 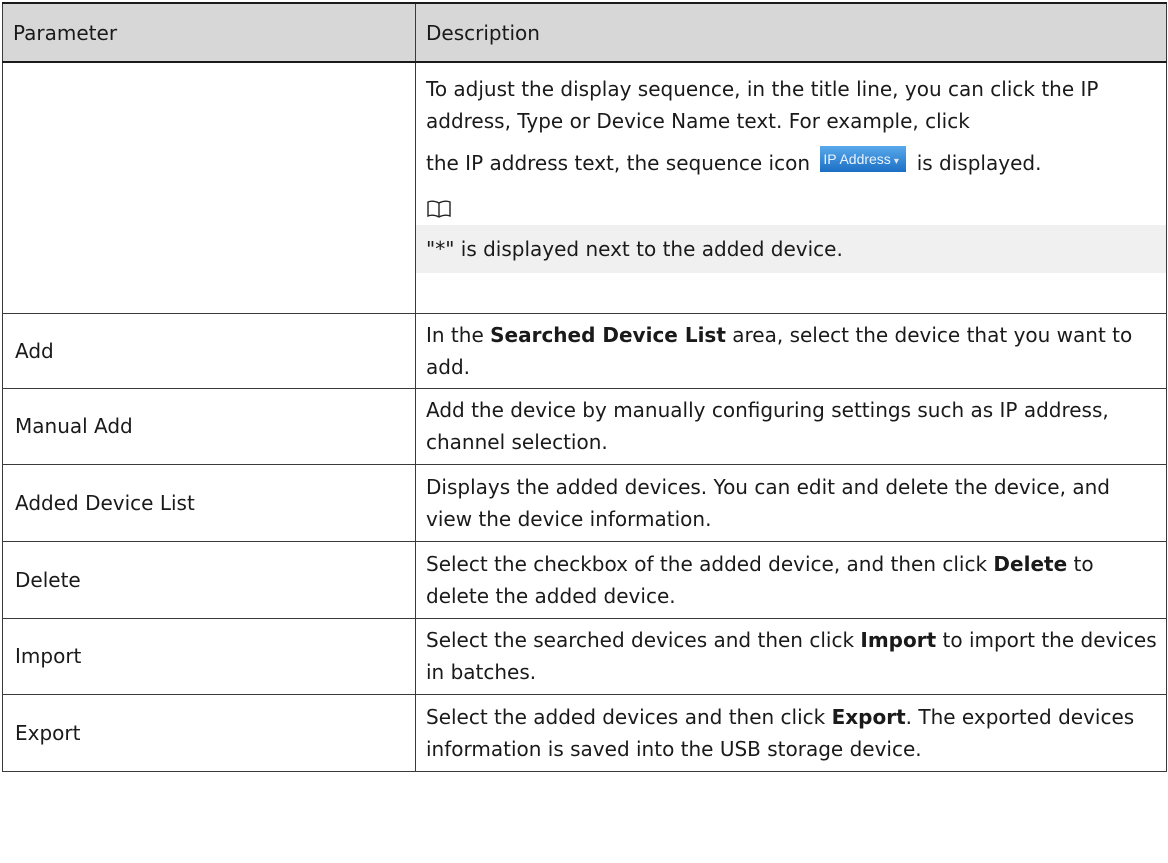 What do you see at coordinates (209, 32) in the screenshot?
I see `header-parameter: Parameter` at bounding box center [209, 32].